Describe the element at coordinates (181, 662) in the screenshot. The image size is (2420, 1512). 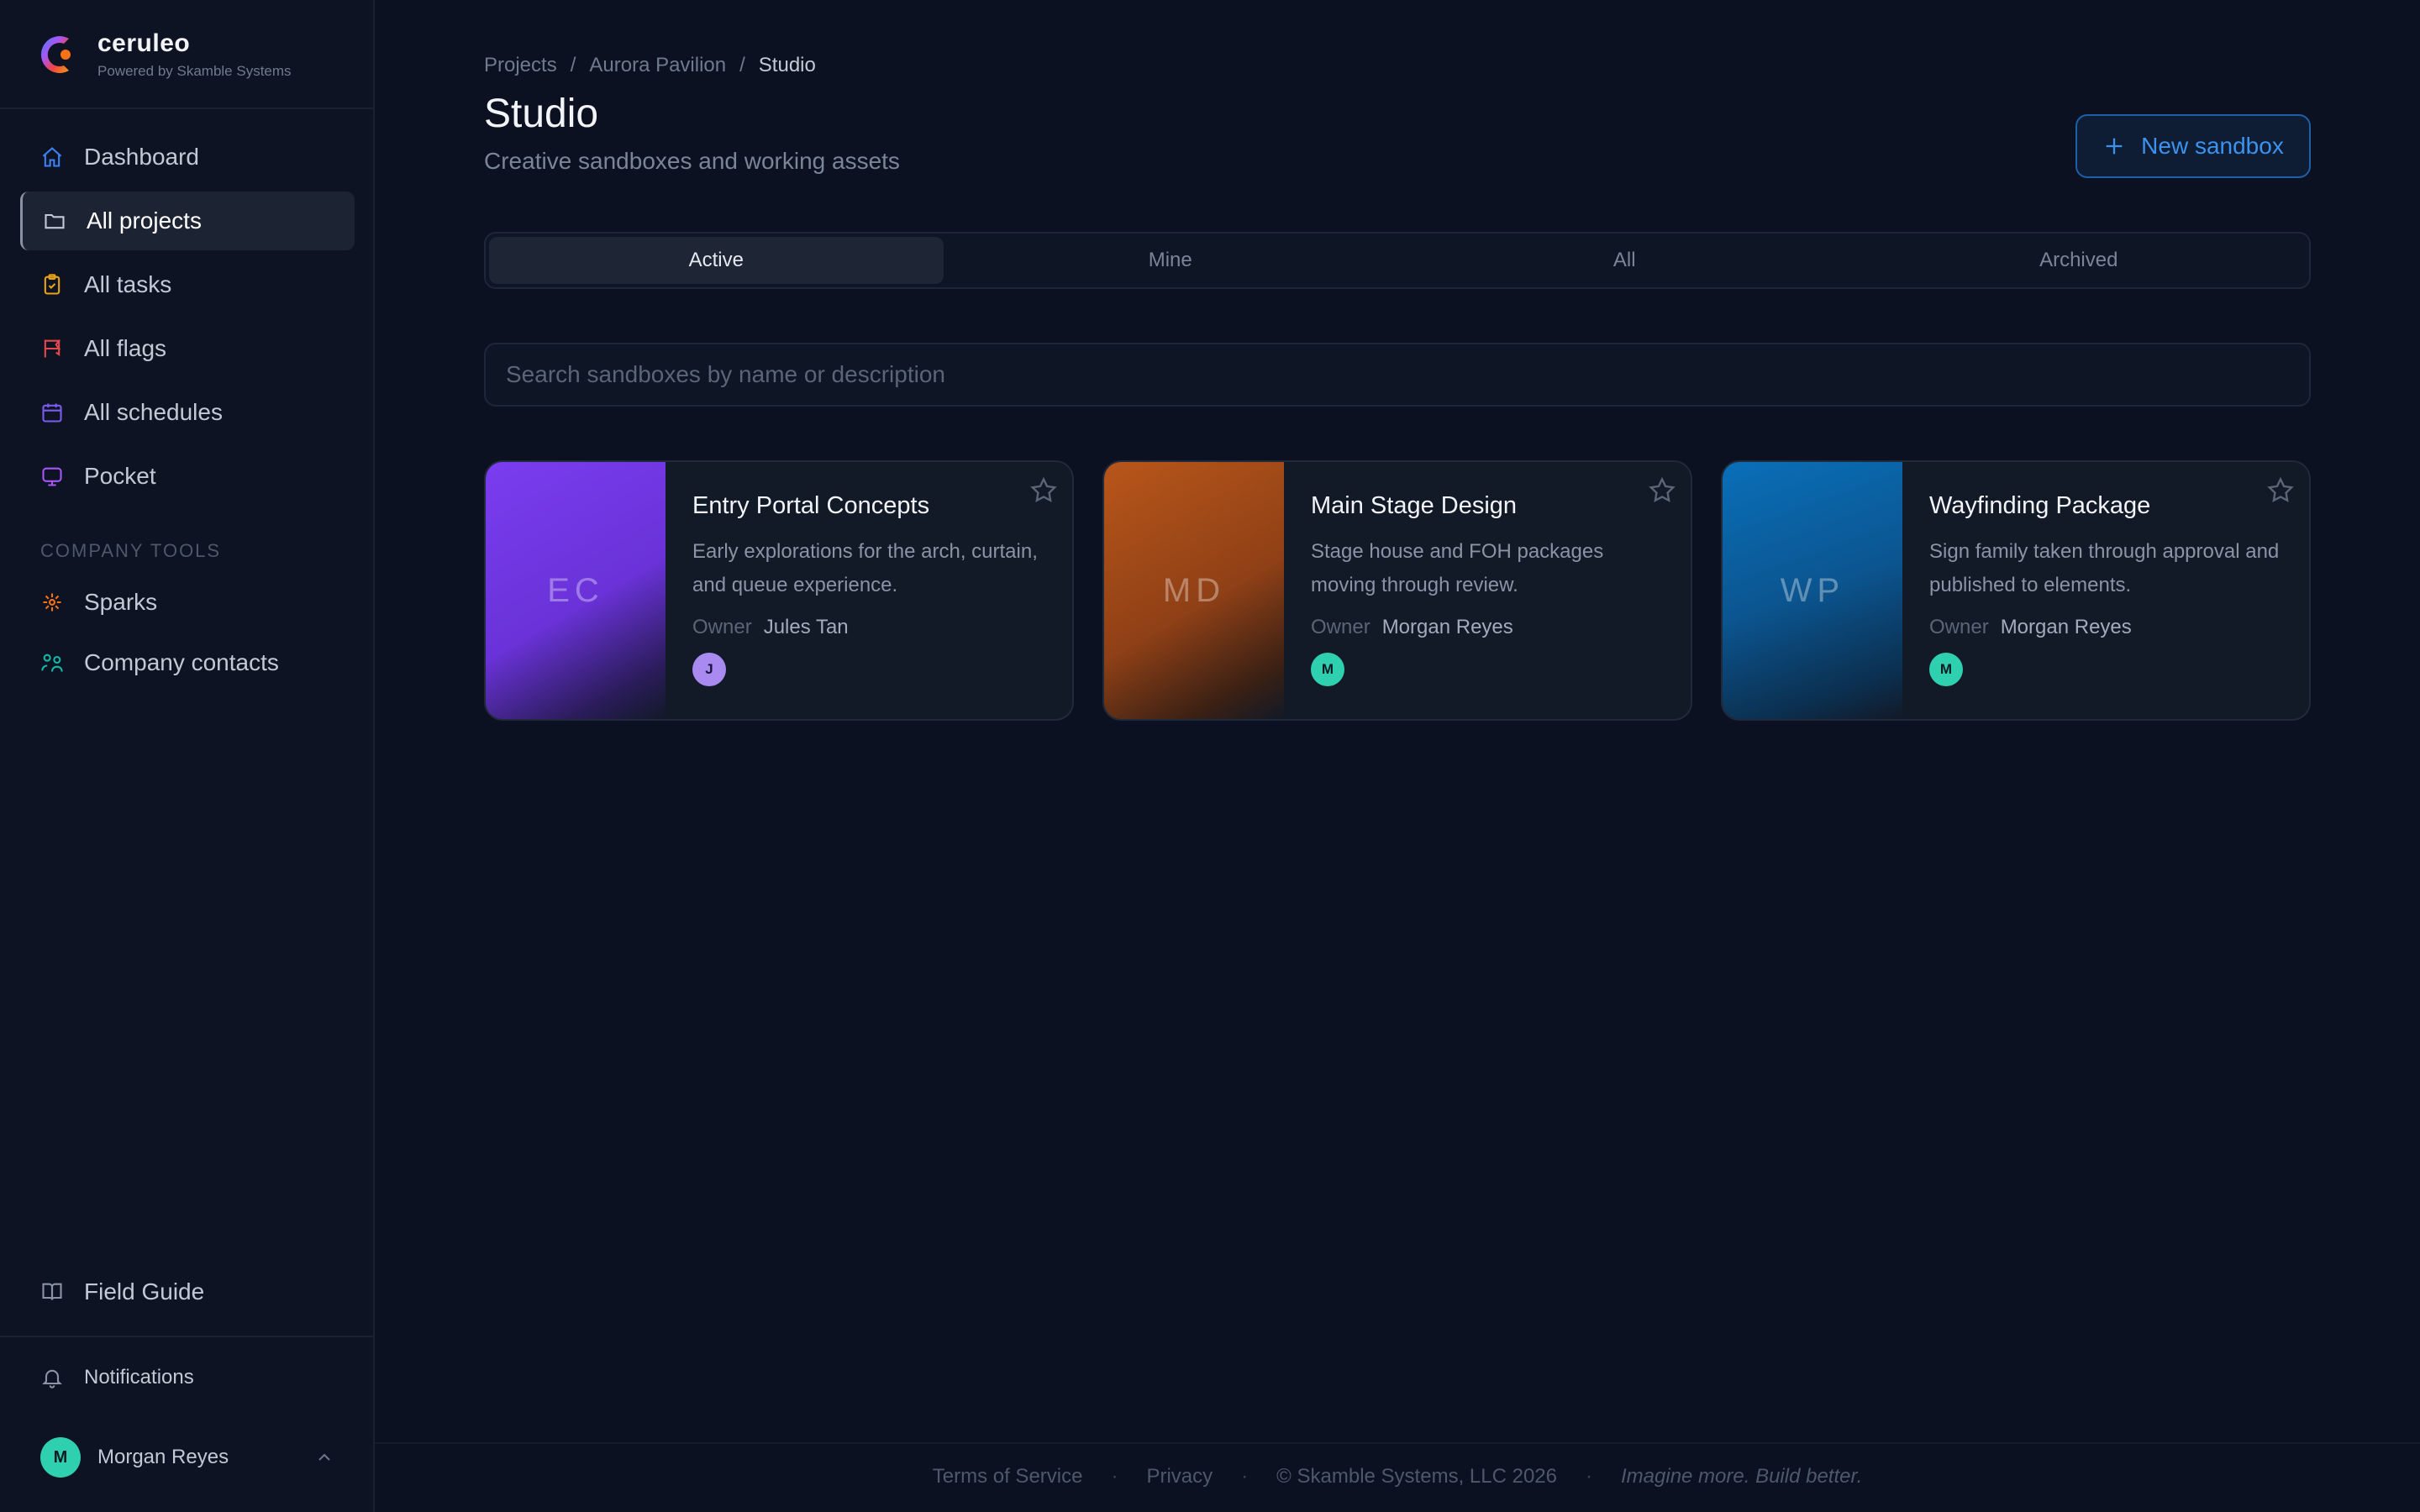
I see `sidebar-item-label: Company contacts` at that location.